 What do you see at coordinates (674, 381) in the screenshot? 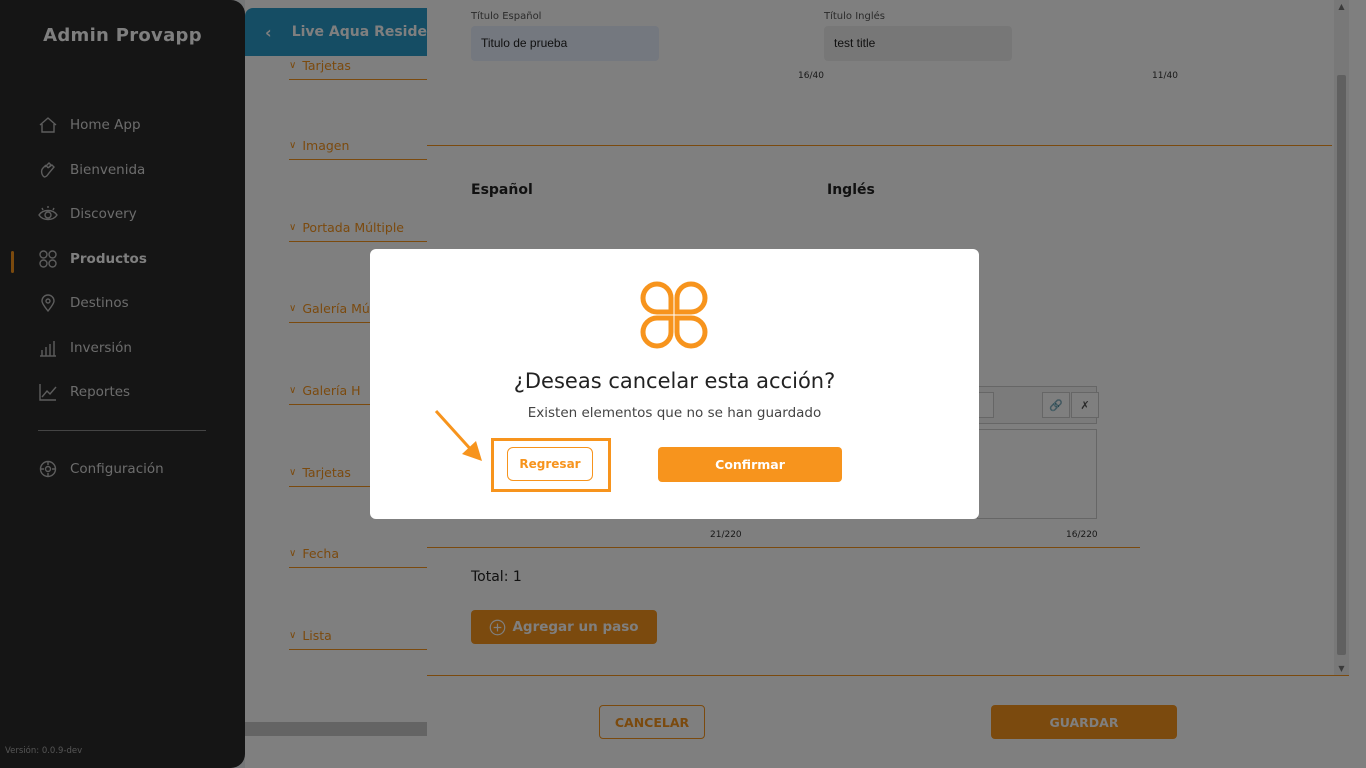
I see `dialog-title: ¿Deseas cancelar esta acción?` at bounding box center [674, 381].